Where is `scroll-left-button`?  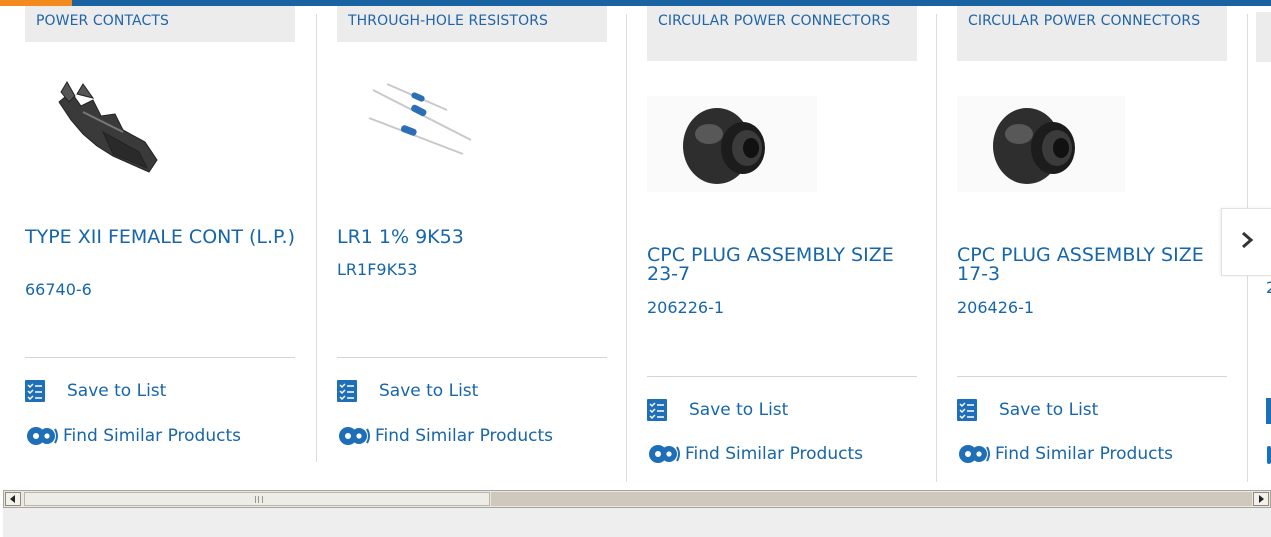
scroll-left-button is located at coordinates (13, 499).